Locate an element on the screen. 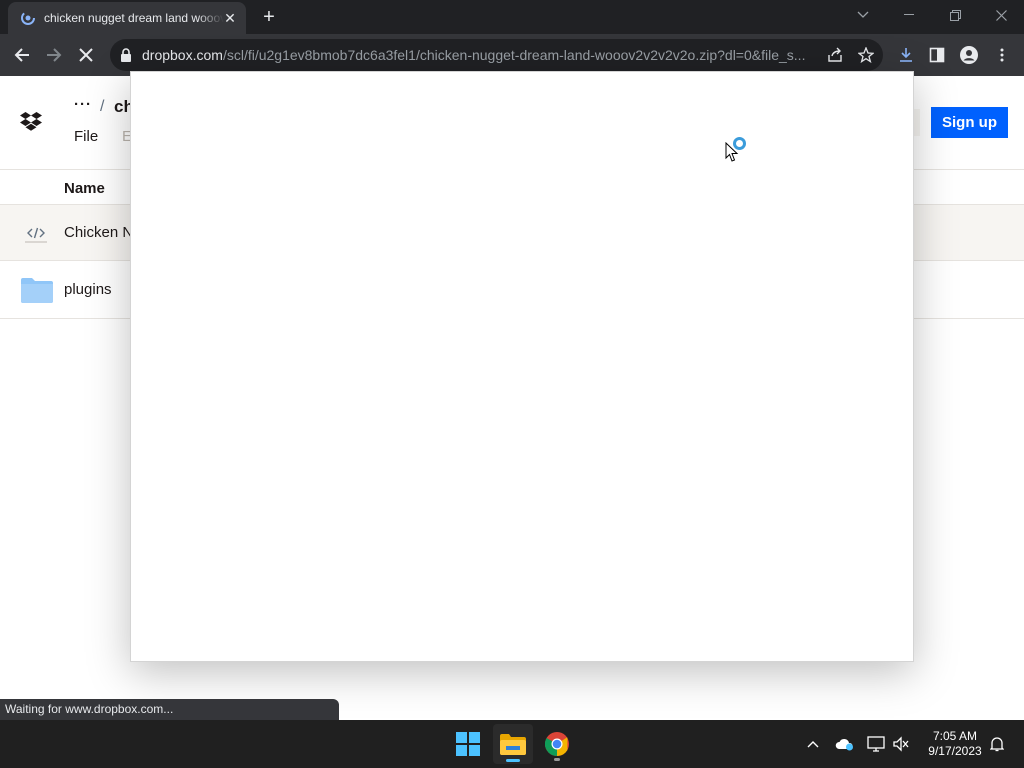 This screenshot has width=1024, height=768. show-hidden-icons-chevron-icon is located at coordinates (813, 744).